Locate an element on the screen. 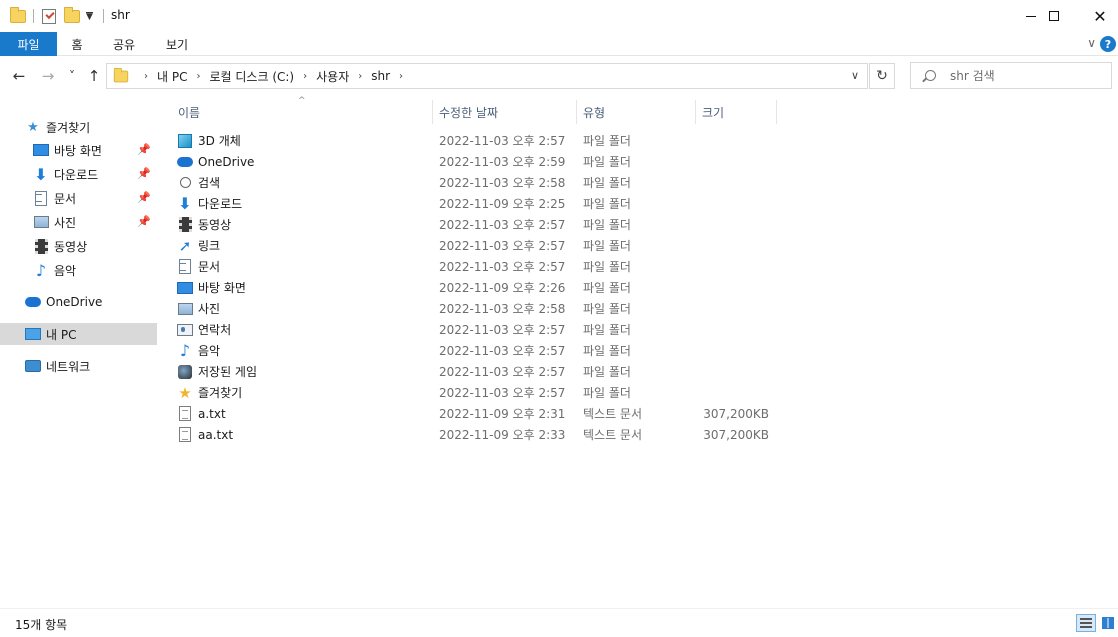 The image size is (1118, 637). new-folder-quick-button is located at coordinates (72, 15).